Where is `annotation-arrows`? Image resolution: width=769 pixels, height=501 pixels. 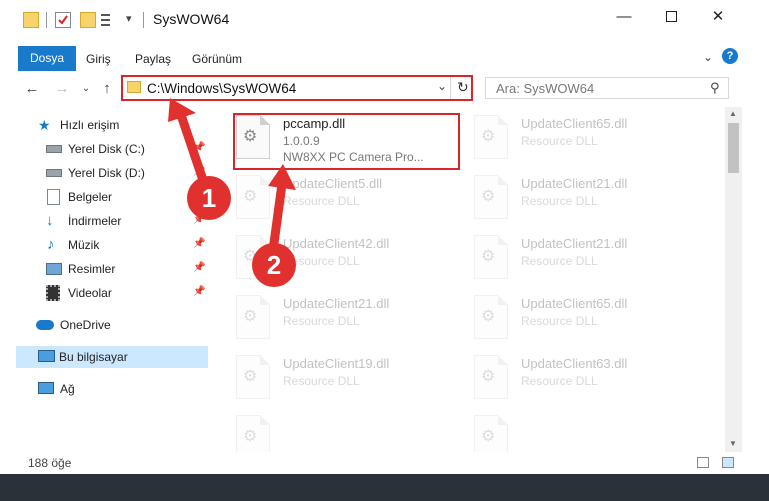 annotation-arrows is located at coordinates (232, 180).